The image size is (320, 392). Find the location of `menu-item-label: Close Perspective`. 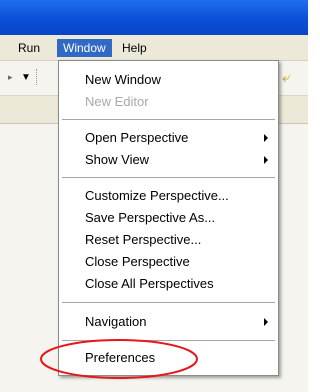

menu-item-label: Close Perspective is located at coordinates (137, 261).